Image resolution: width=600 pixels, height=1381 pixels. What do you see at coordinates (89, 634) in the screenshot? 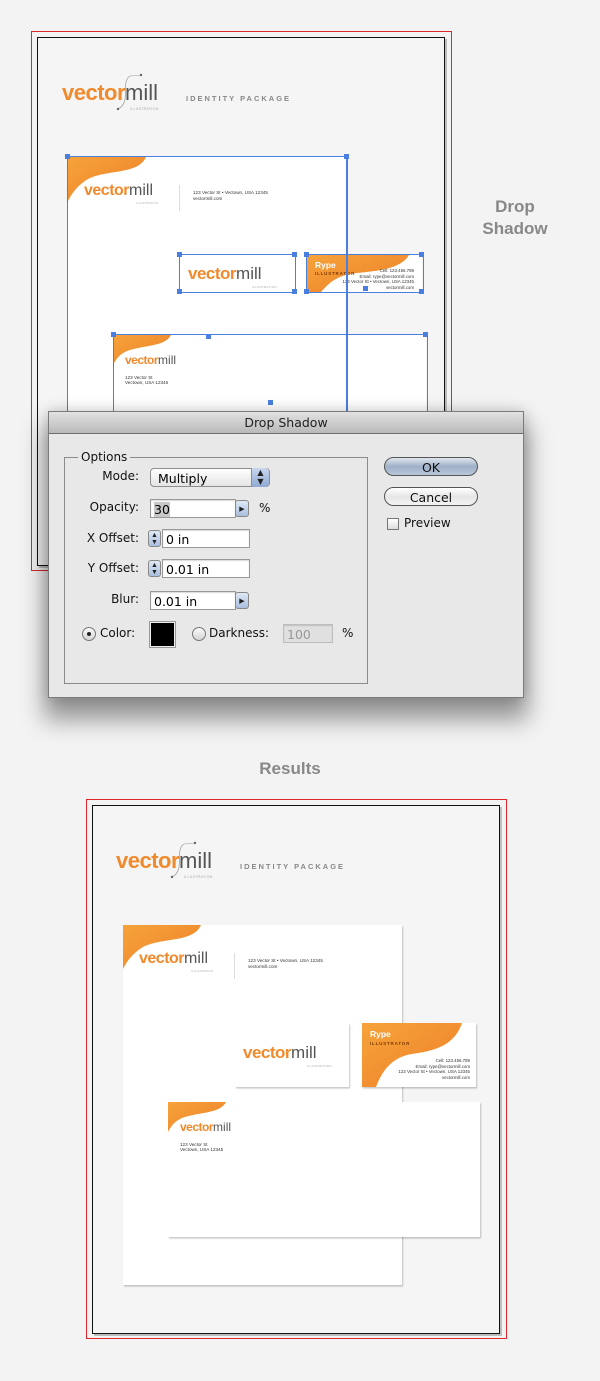
I see `color-radio` at bounding box center [89, 634].